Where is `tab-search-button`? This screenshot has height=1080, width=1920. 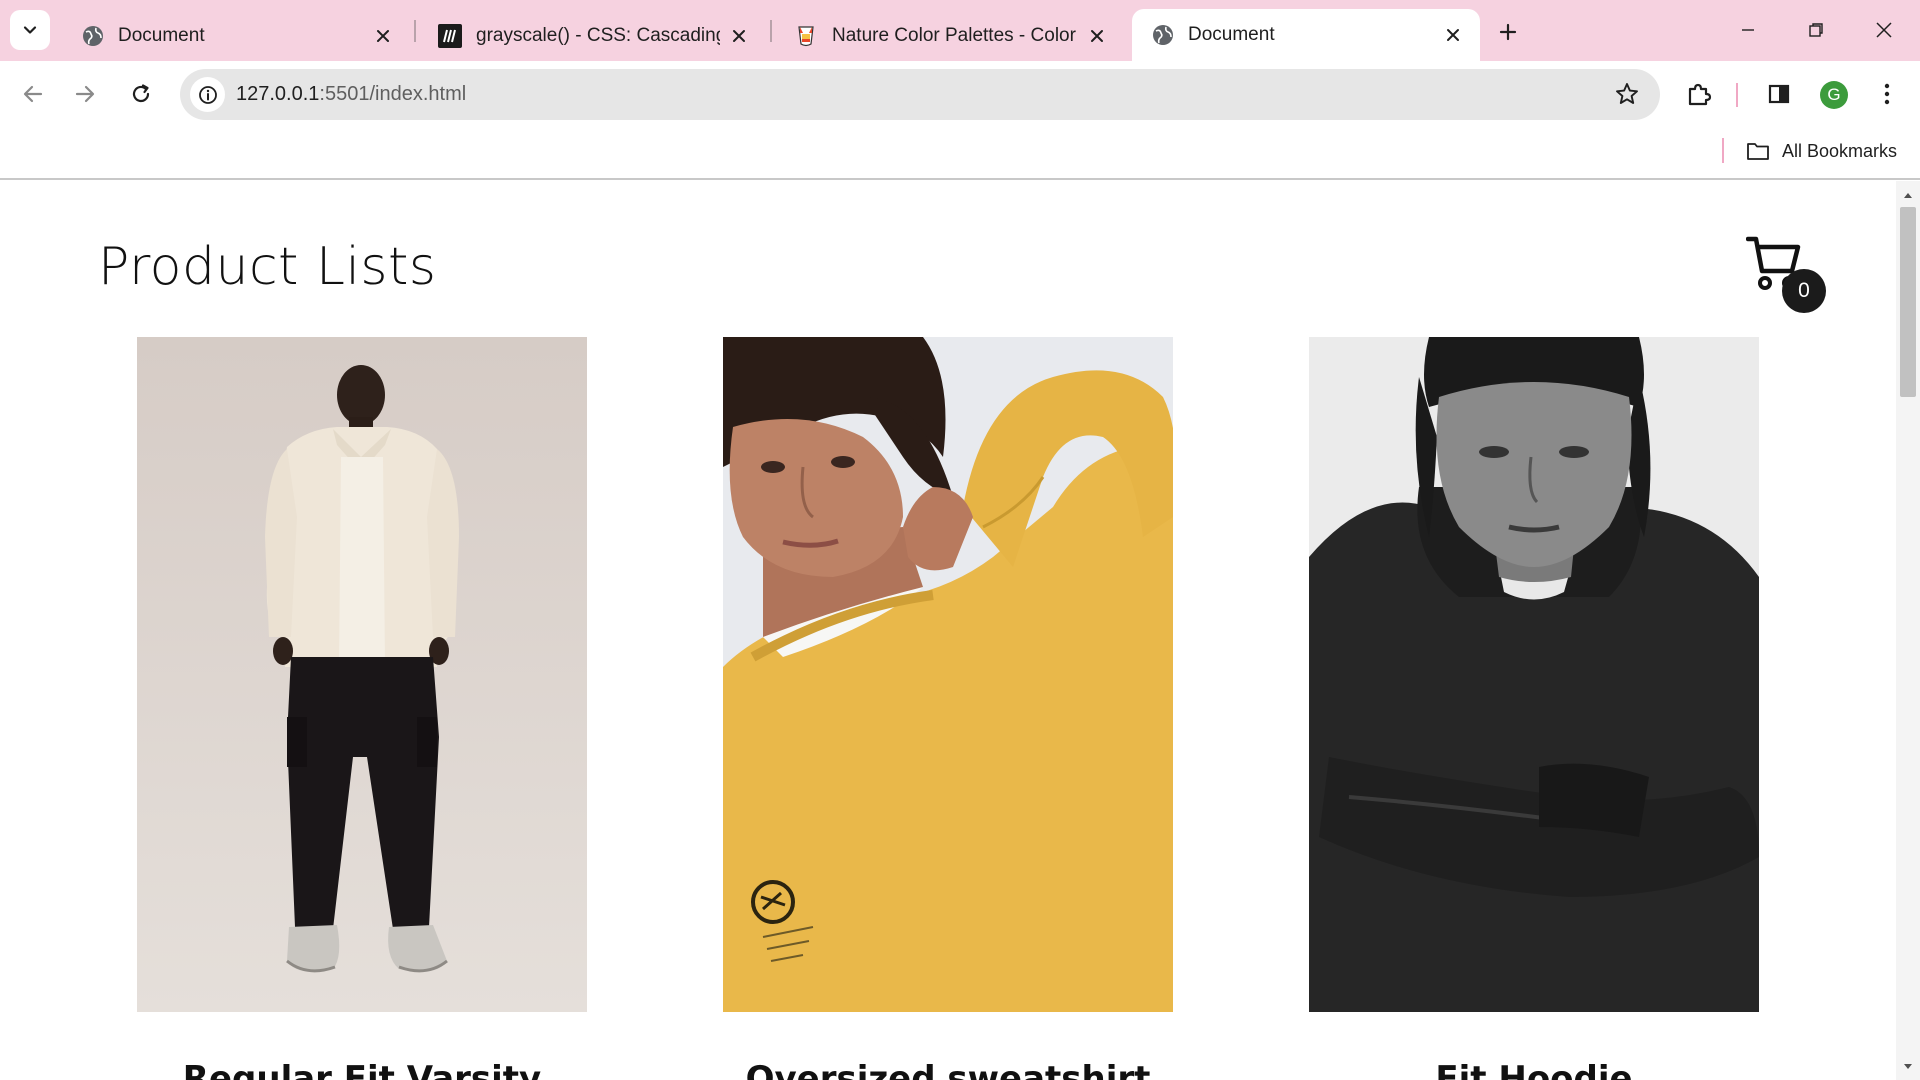 tab-search-button is located at coordinates (30, 30).